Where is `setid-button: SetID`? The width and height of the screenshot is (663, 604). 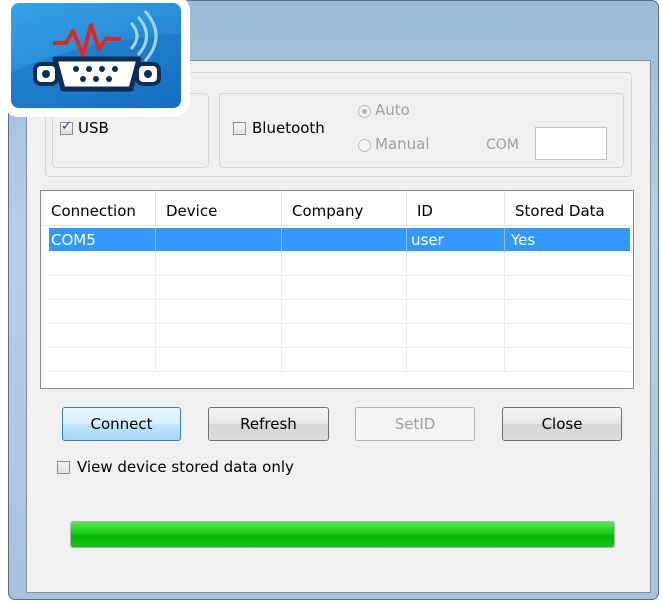 setid-button: SetID is located at coordinates (415, 424).